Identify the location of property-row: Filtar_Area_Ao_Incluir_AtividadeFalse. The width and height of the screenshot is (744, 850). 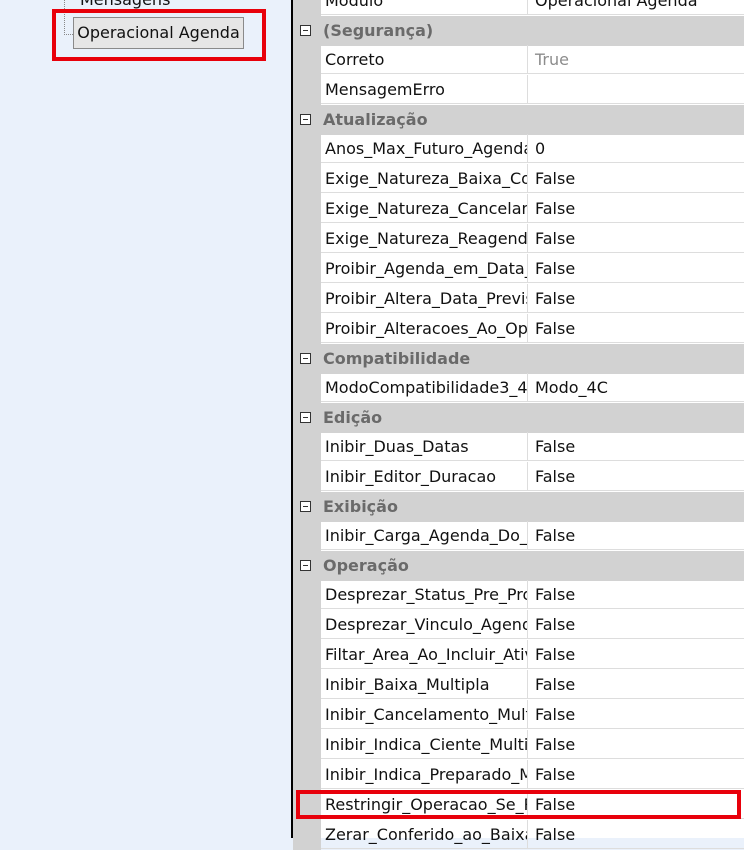
(518, 655).